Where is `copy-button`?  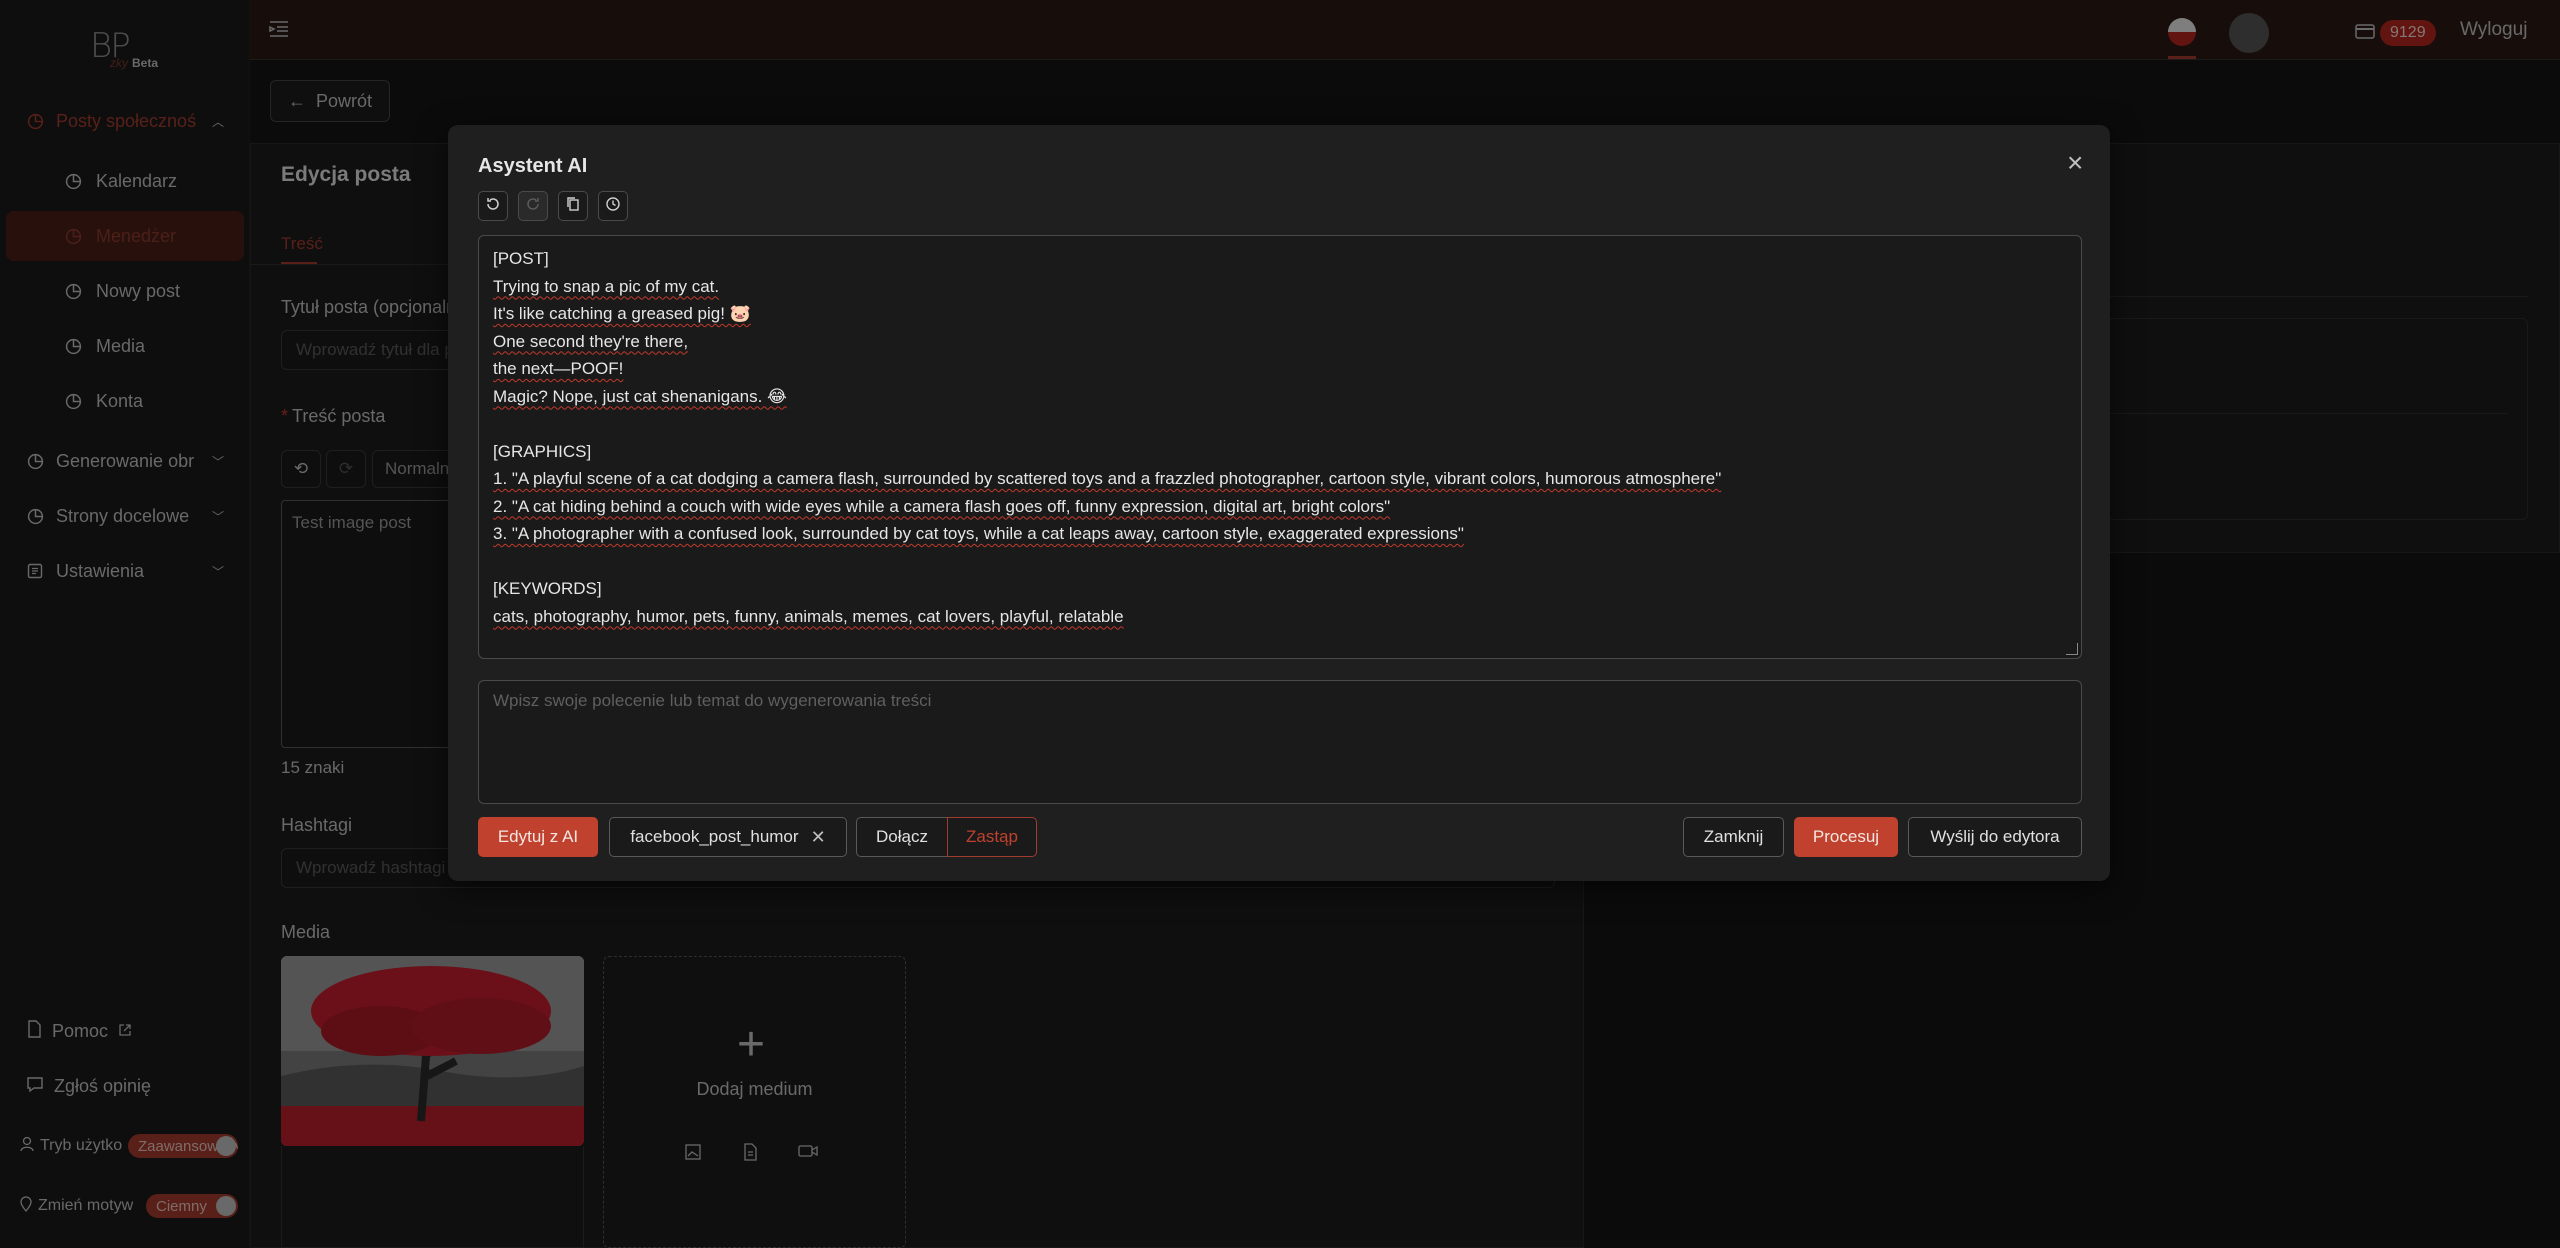 copy-button is located at coordinates (573, 206).